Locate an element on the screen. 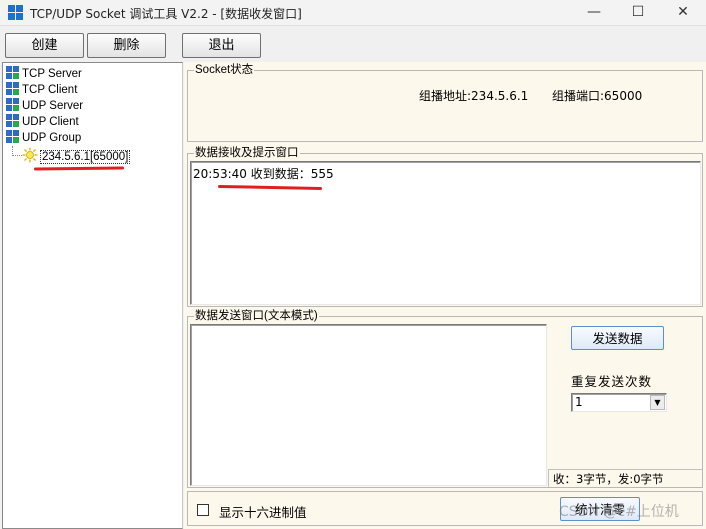 This screenshot has width=706, height=529. tree-item-tcp-server: TCP Server is located at coordinates (44, 74).